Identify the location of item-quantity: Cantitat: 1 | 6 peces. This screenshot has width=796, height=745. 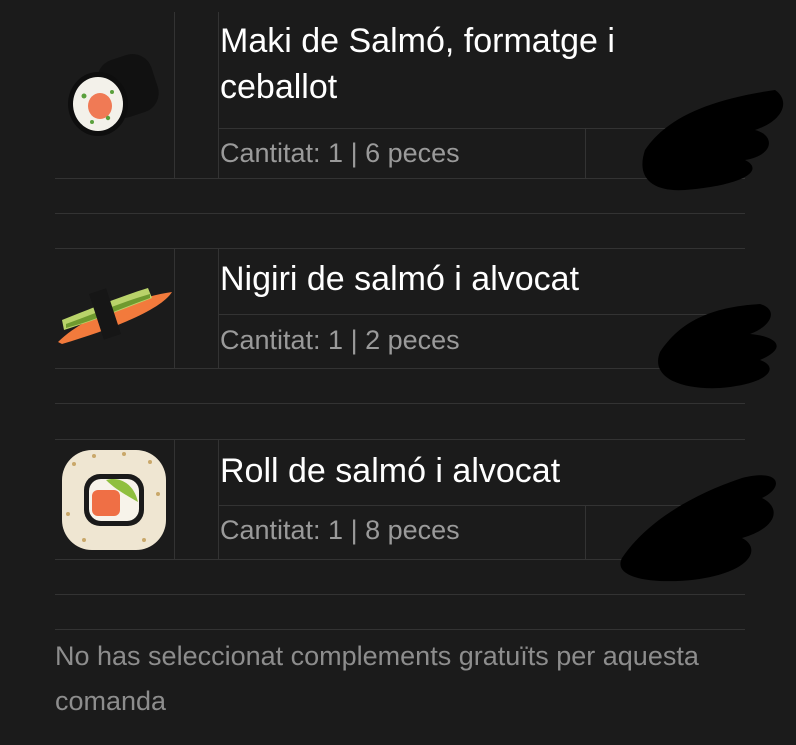
(340, 153).